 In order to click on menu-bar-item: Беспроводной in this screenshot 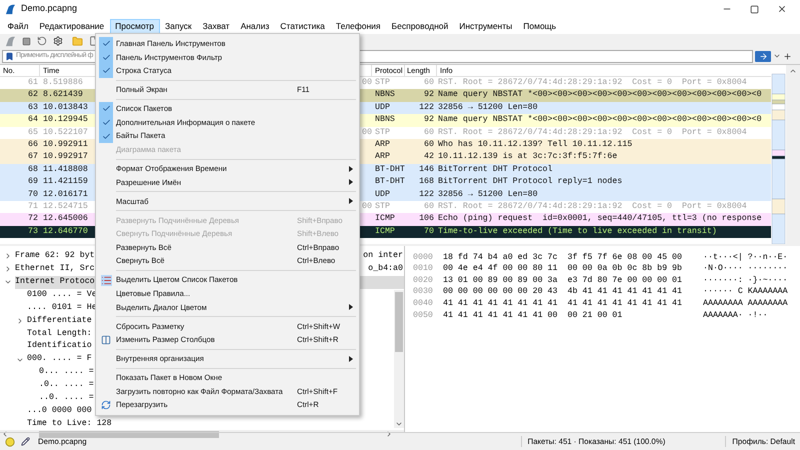, I will do `click(420, 26)`.